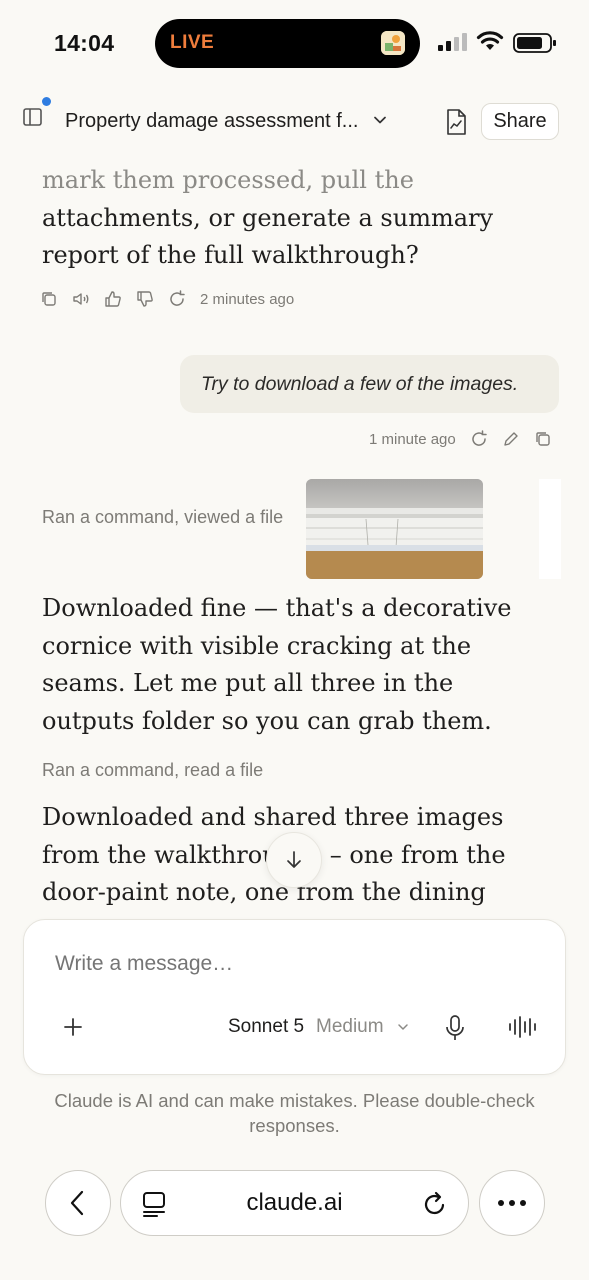 Image resolution: width=589 pixels, height=1280 pixels. I want to click on clock: 14:04, so click(84, 43).